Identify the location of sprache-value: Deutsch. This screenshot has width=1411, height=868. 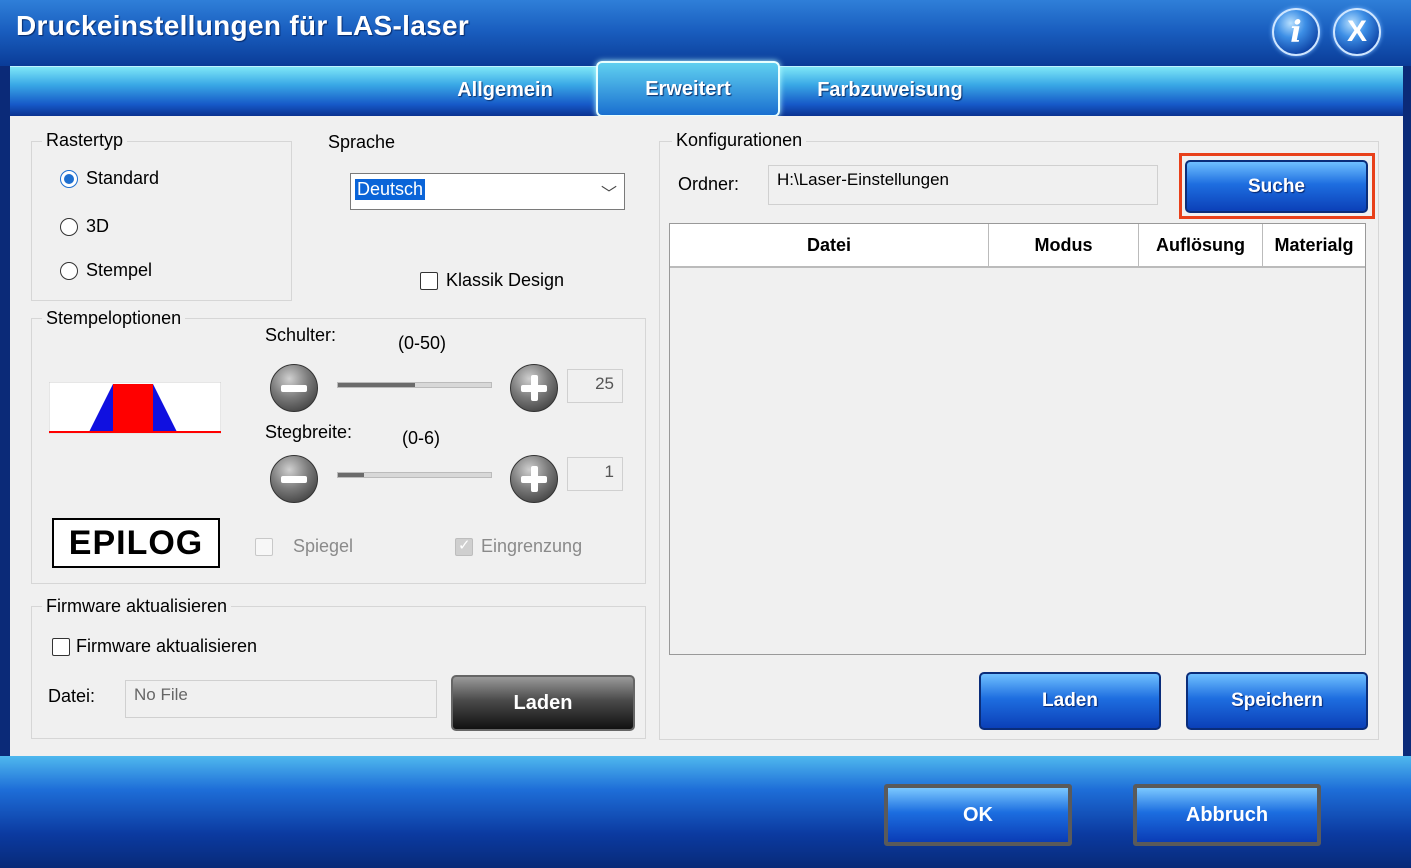
(390, 189).